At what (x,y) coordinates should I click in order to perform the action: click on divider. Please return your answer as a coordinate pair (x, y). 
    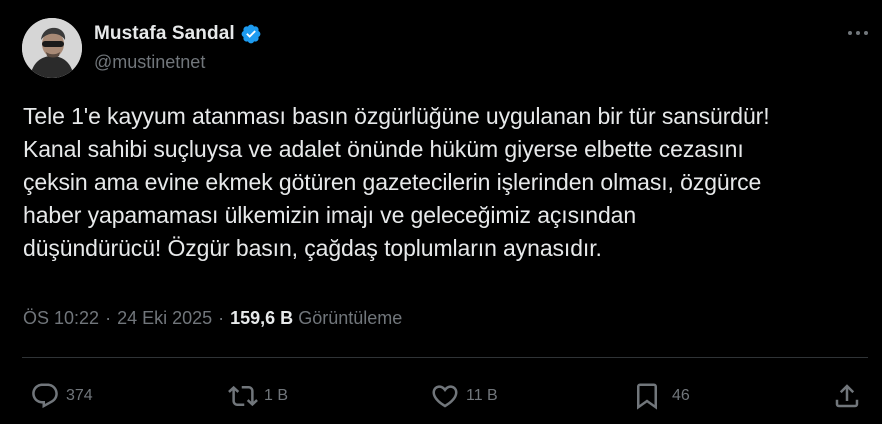
    Looking at the image, I should click on (445, 357).